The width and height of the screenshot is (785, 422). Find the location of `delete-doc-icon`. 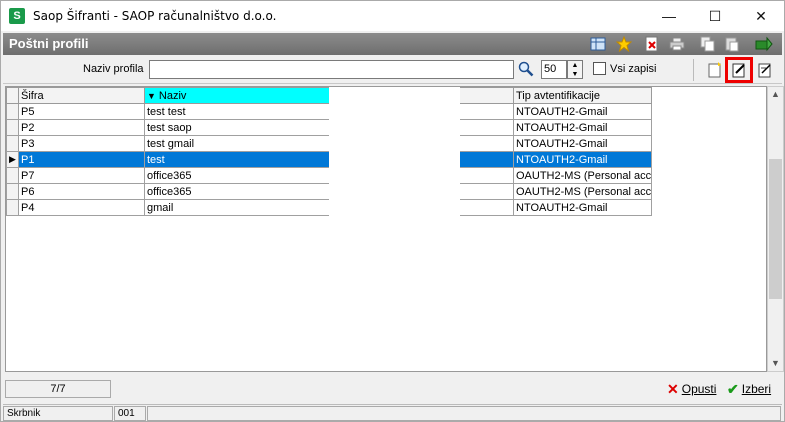

delete-doc-icon is located at coordinates (652, 44).